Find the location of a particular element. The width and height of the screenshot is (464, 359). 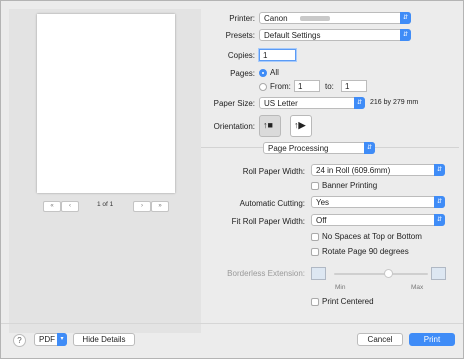

roll-paper-width-select: 24 in Roll (609.6mm) ⇵ is located at coordinates (378, 170).